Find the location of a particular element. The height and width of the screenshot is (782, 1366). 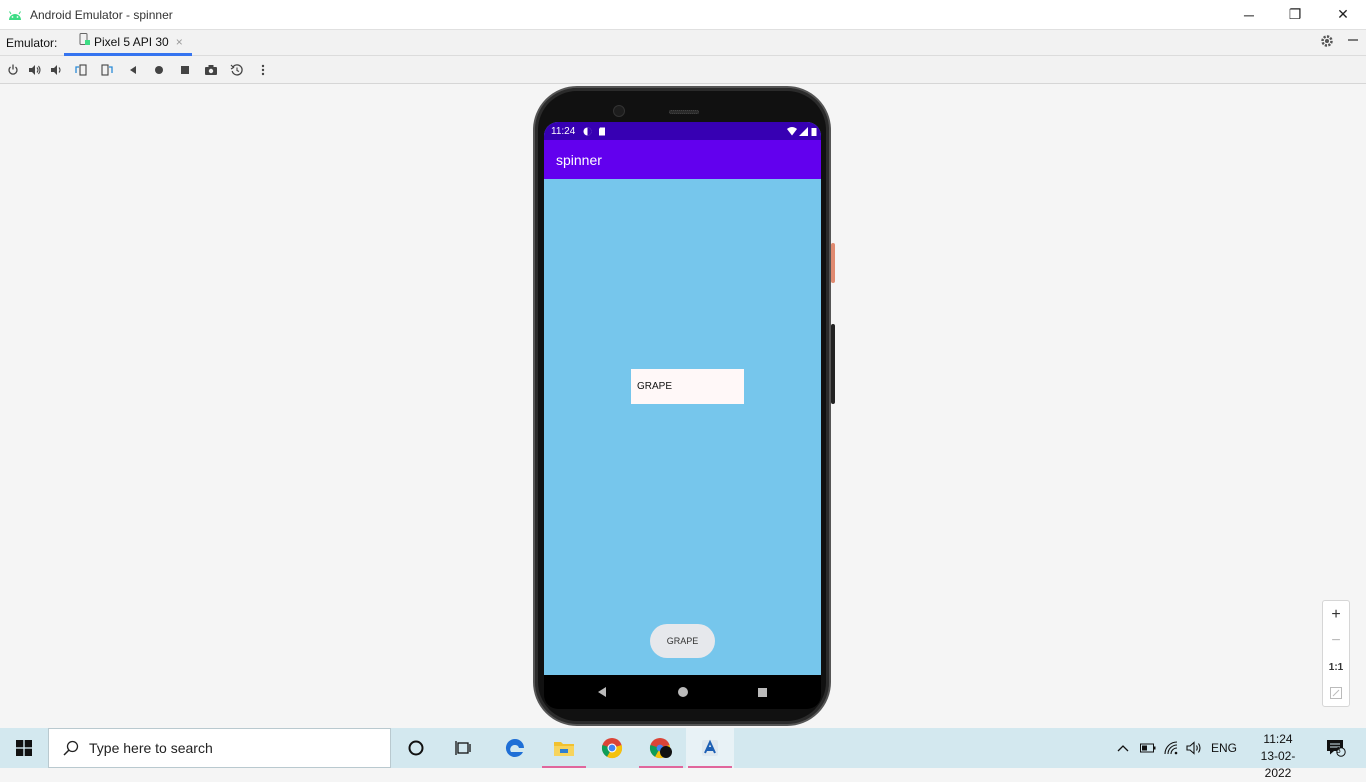

status-wifi-icon is located at coordinates (792, 131).